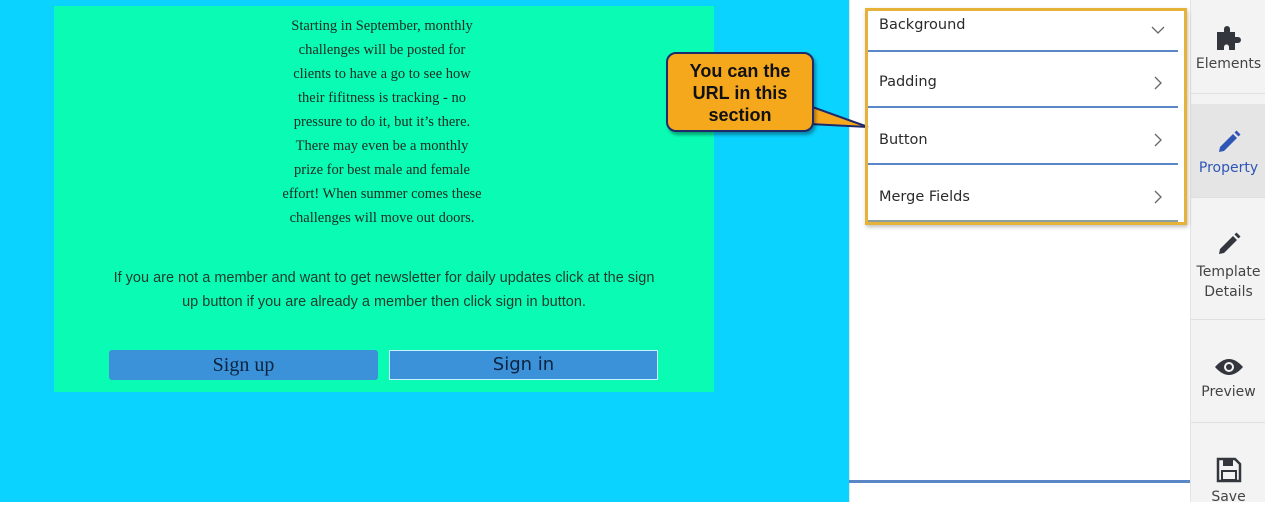 This screenshot has height=513, width=1265. I want to click on sign-in-button: Sign in, so click(523, 365).